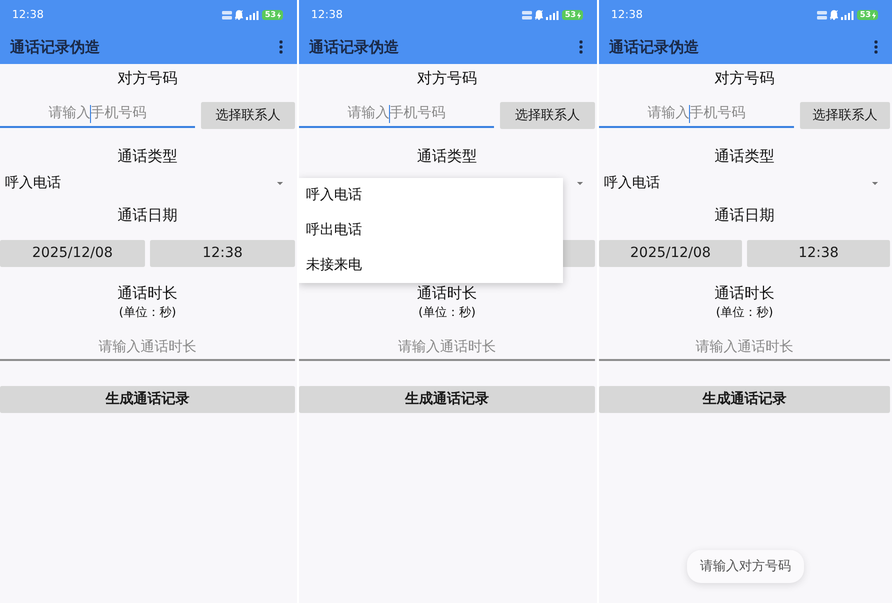 The height and width of the screenshot is (603, 892). Describe the element at coordinates (431, 195) in the screenshot. I see `menu-item: 呼入电话` at that location.